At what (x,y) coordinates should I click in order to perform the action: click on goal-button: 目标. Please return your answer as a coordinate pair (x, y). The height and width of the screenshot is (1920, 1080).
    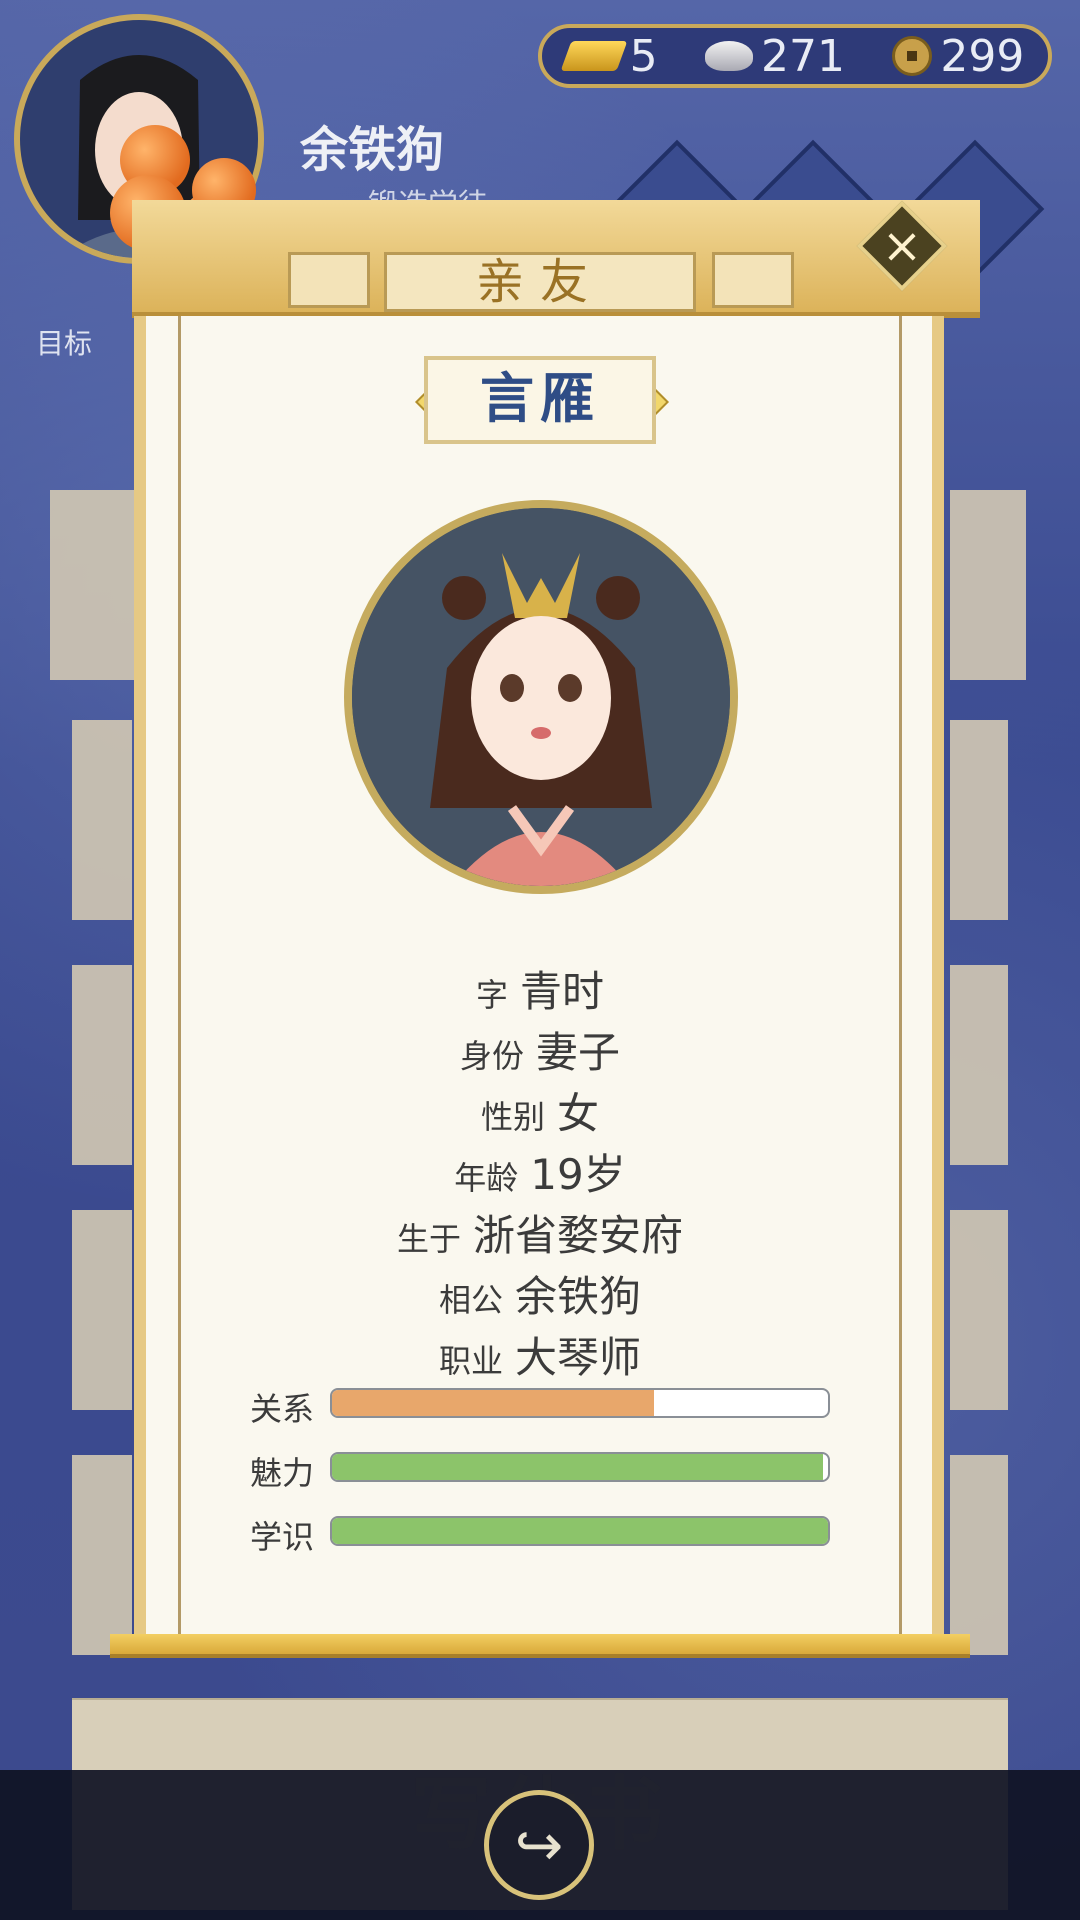
    Looking at the image, I should click on (64, 342).